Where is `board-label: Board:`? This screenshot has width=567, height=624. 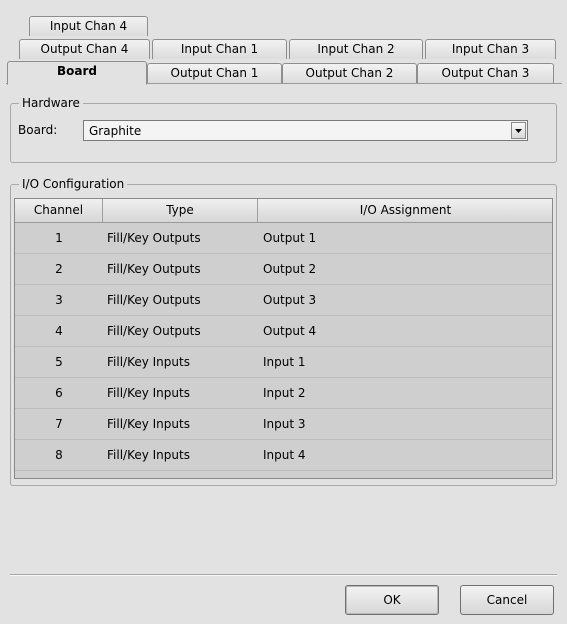
board-label: Board: is located at coordinates (38, 130).